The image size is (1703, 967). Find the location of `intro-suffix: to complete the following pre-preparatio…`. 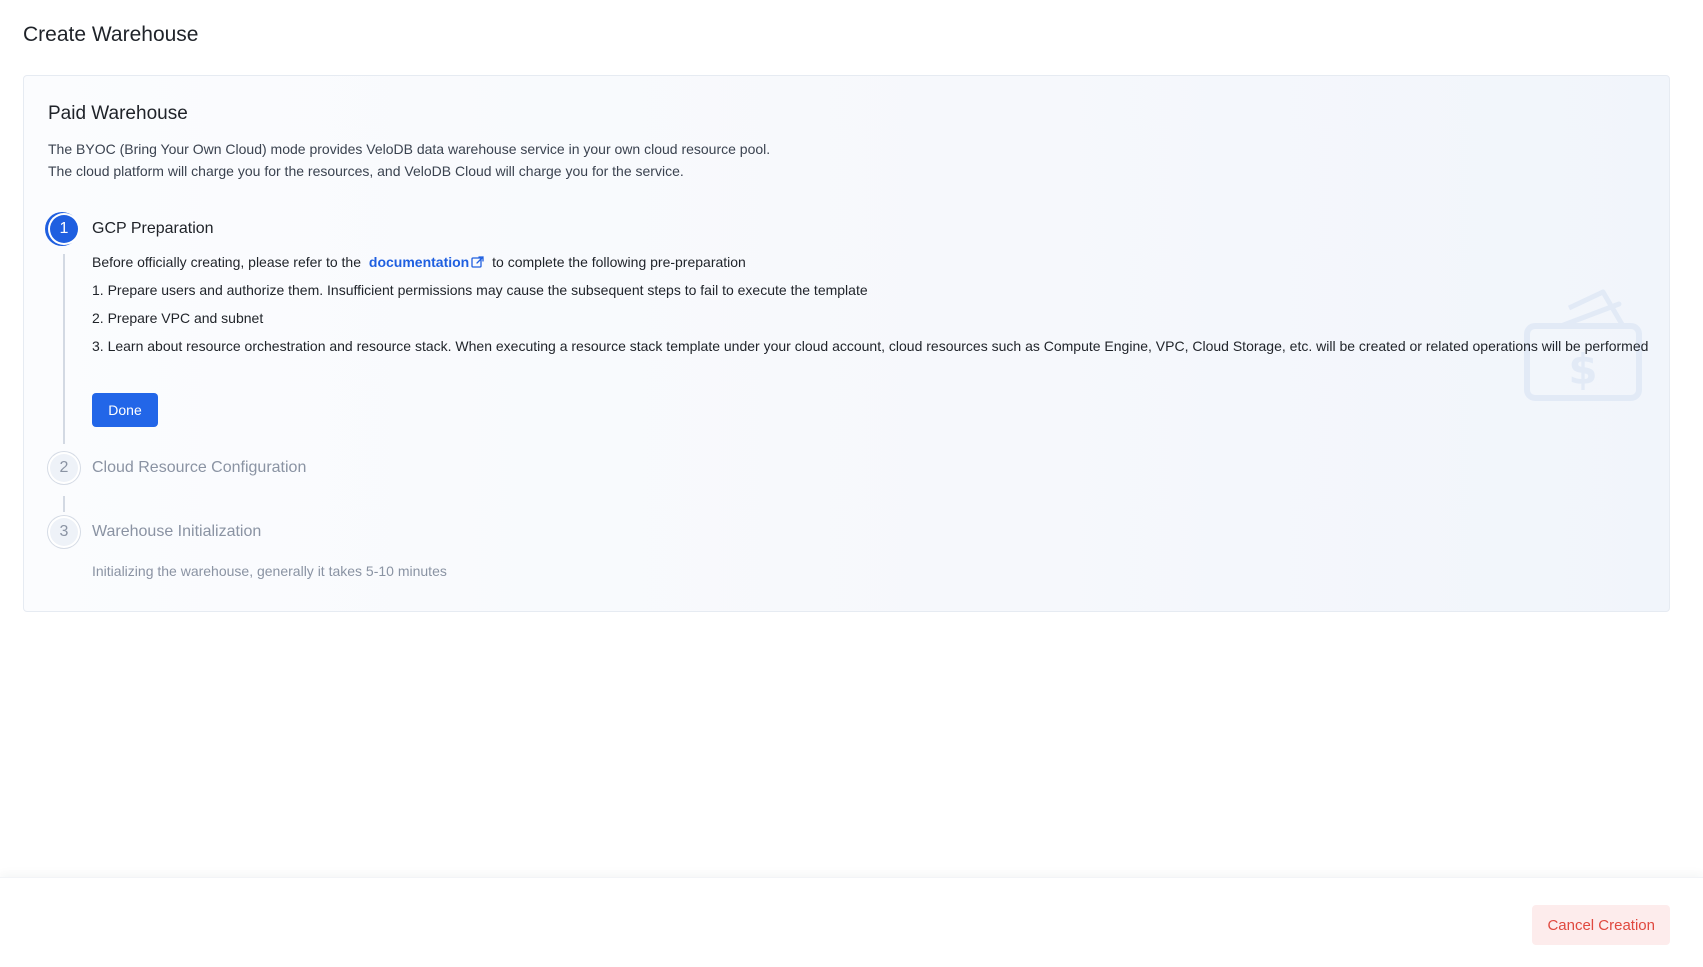

intro-suffix: to complete the following pre-preparatio… is located at coordinates (619, 262).